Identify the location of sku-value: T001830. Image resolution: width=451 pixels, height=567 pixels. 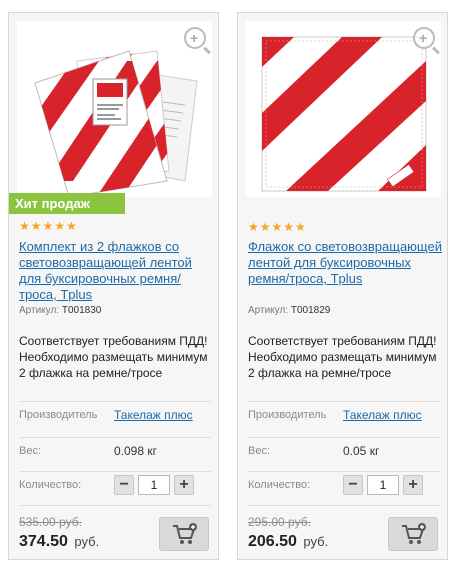
(81, 310).